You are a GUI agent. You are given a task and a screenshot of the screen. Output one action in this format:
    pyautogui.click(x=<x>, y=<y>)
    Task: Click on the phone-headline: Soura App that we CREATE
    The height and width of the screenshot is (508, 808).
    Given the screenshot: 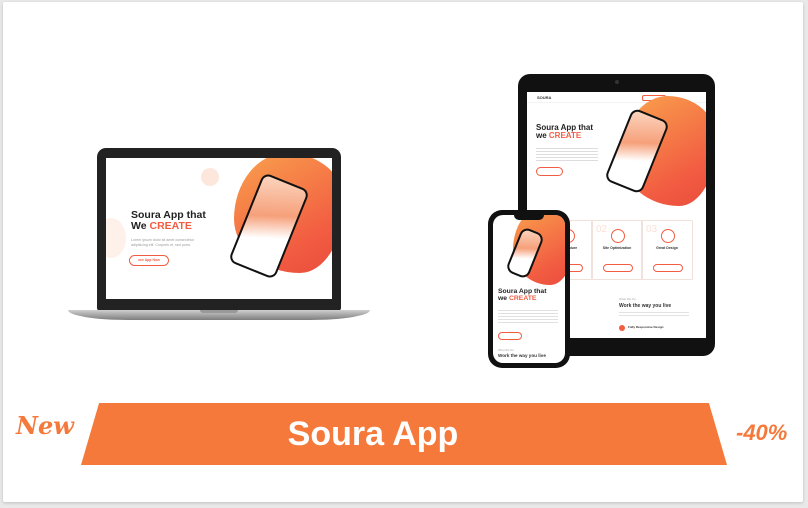 What is the action you would take?
    pyautogui.click(x=522, y=295)
    